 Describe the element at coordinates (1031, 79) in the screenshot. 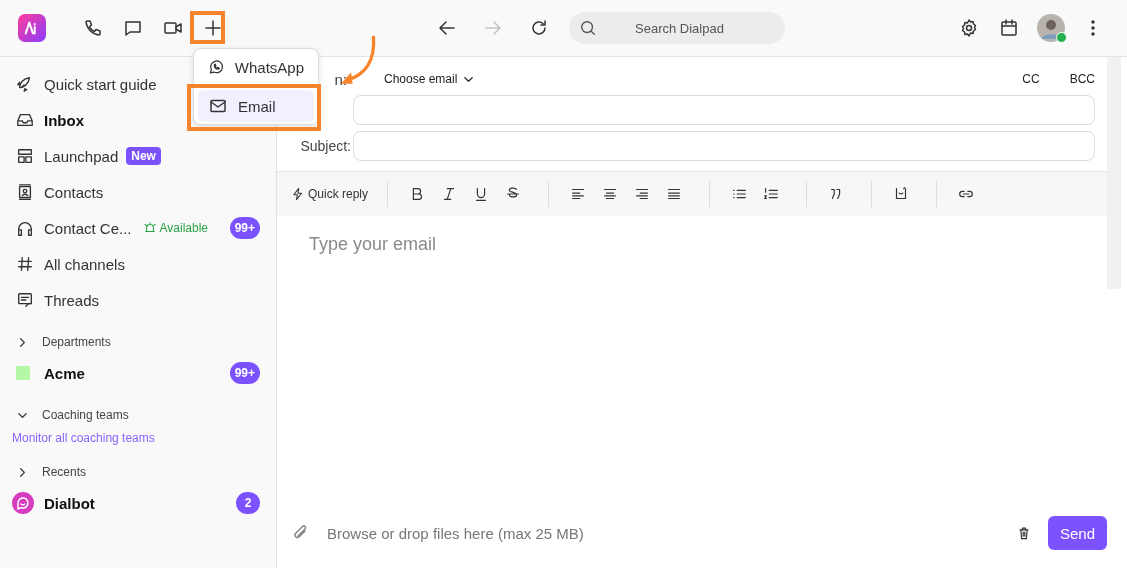

I see `cc-button: CC` at that location.